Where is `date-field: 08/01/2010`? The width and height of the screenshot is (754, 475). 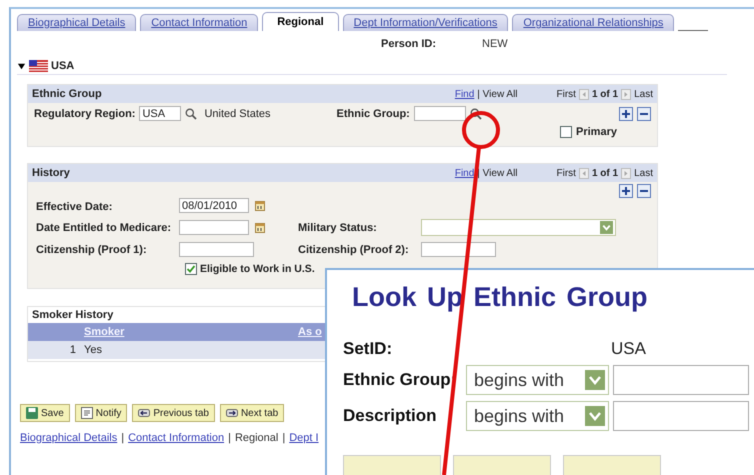 date-field: 08/01/2010 is located at coordinates (214, 205).